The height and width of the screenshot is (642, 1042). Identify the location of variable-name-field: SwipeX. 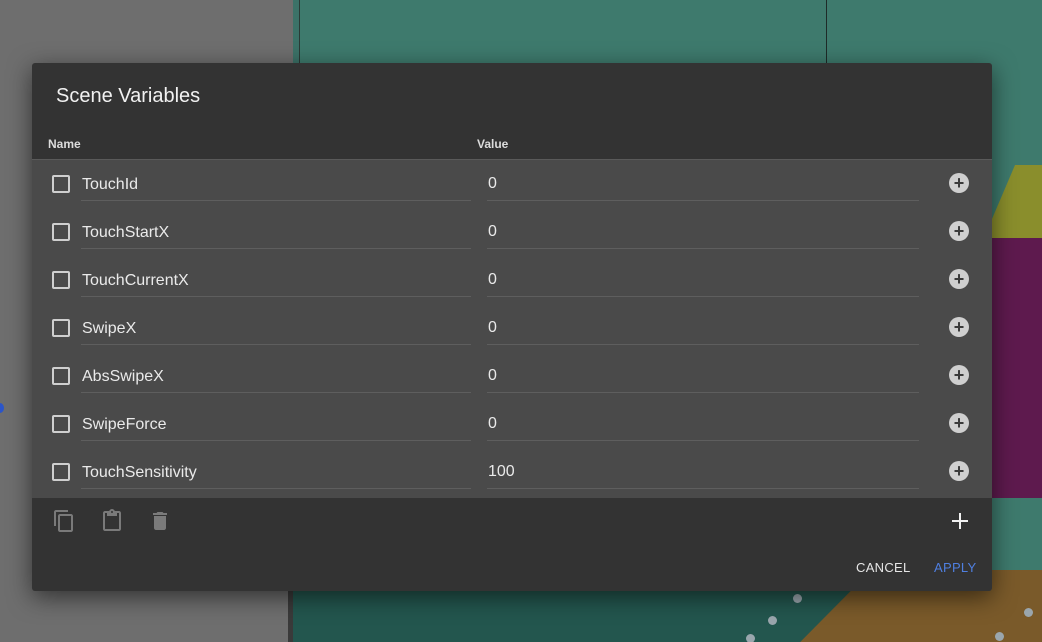
(276, 328).